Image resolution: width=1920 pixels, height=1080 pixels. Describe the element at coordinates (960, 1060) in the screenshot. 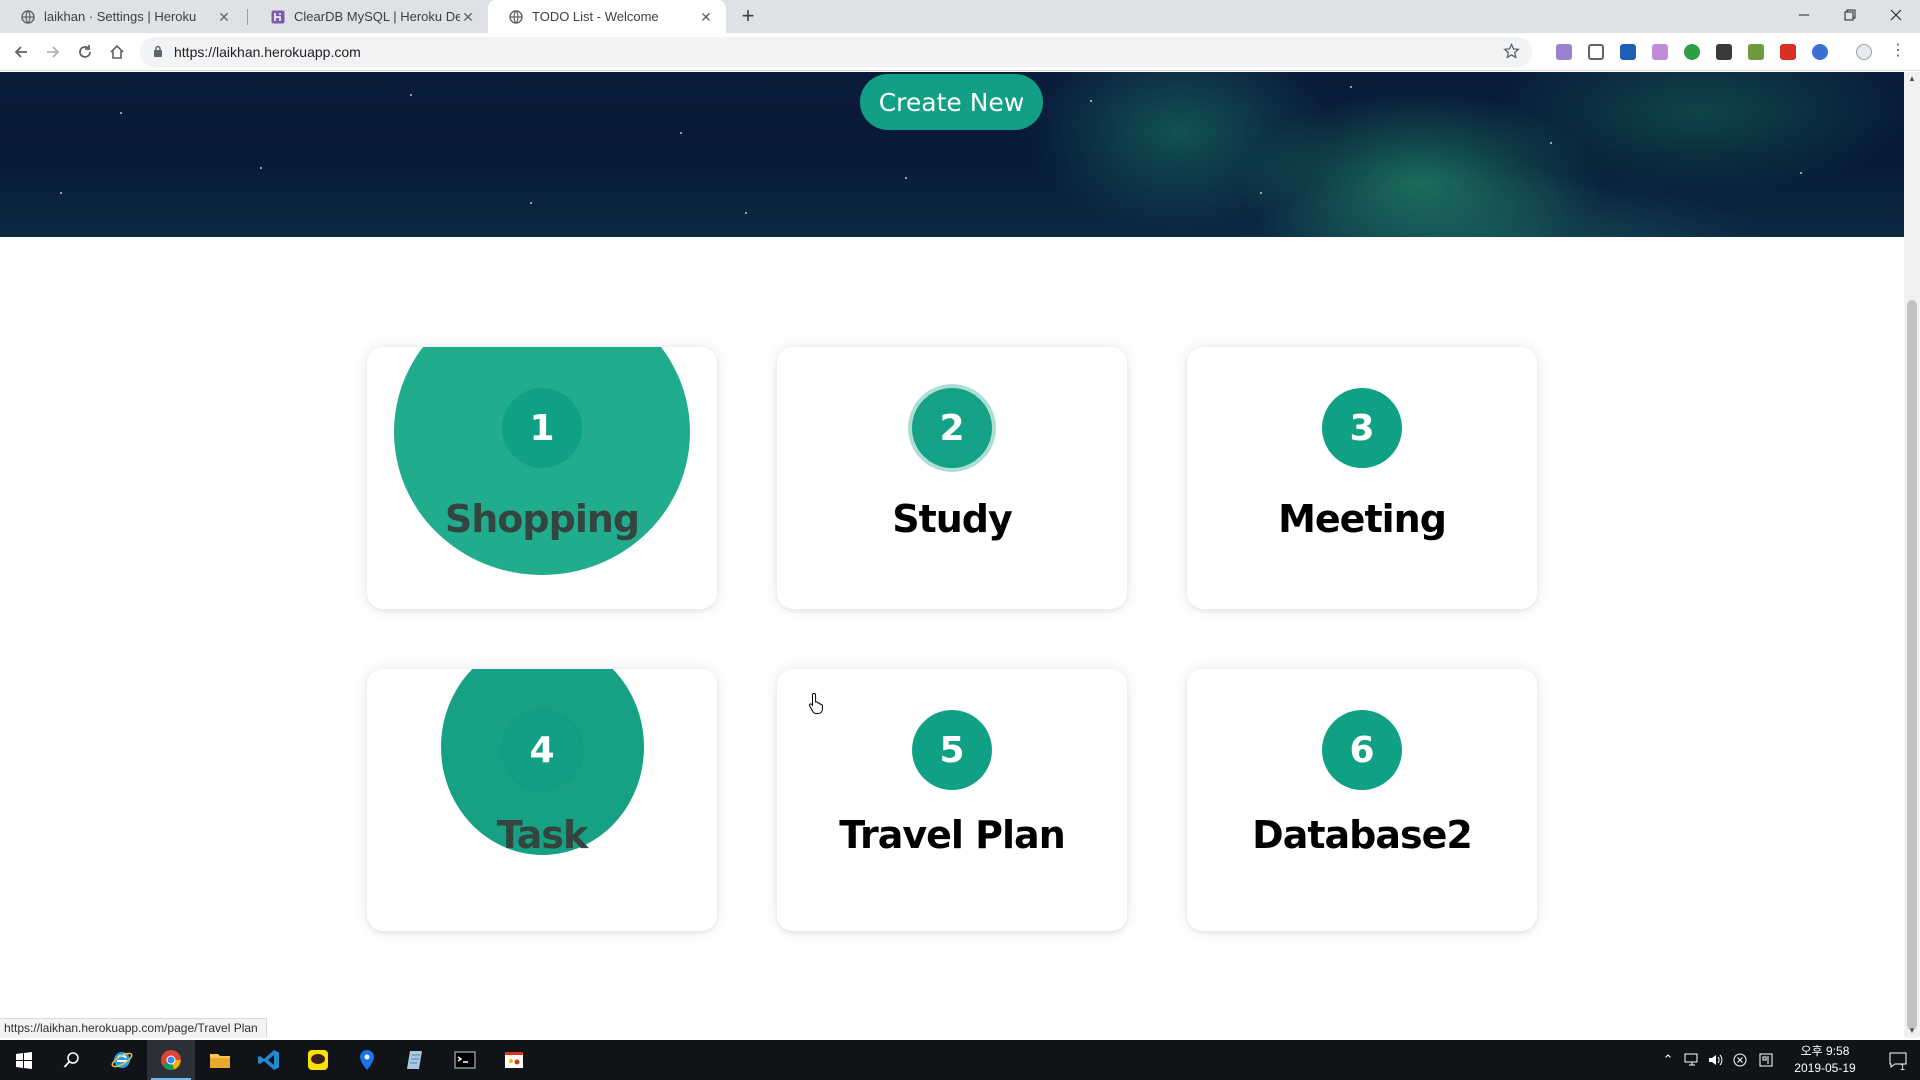

I see `windows-taskbar: ⌃ 오후 9:58 2019-05-19 1` at that location.